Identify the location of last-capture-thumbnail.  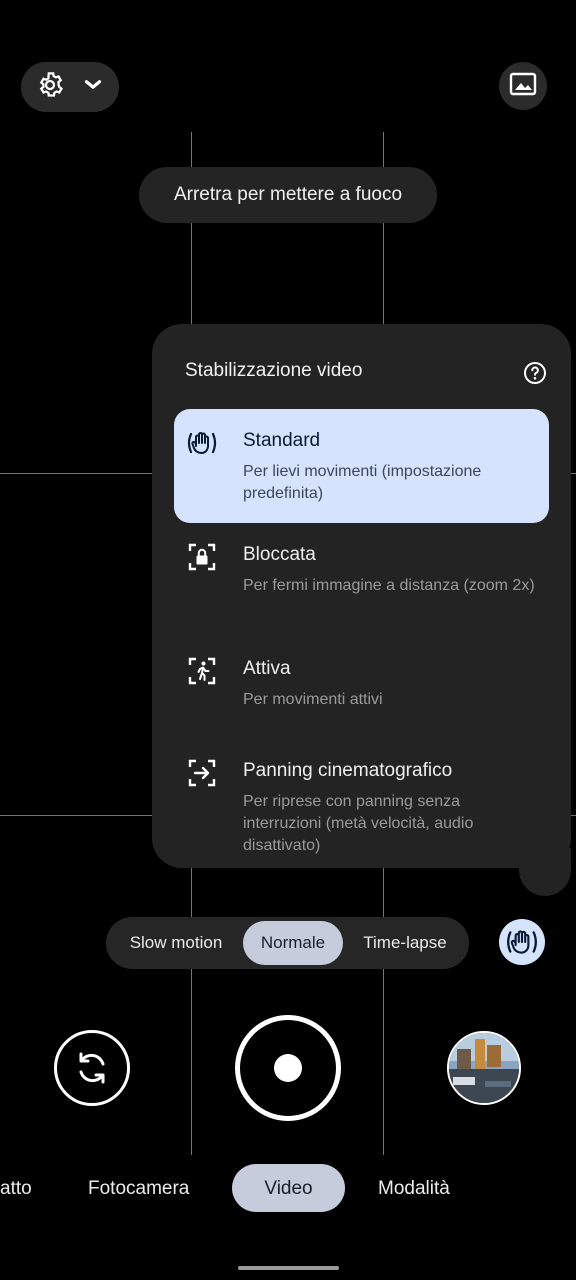
(484, 1068).